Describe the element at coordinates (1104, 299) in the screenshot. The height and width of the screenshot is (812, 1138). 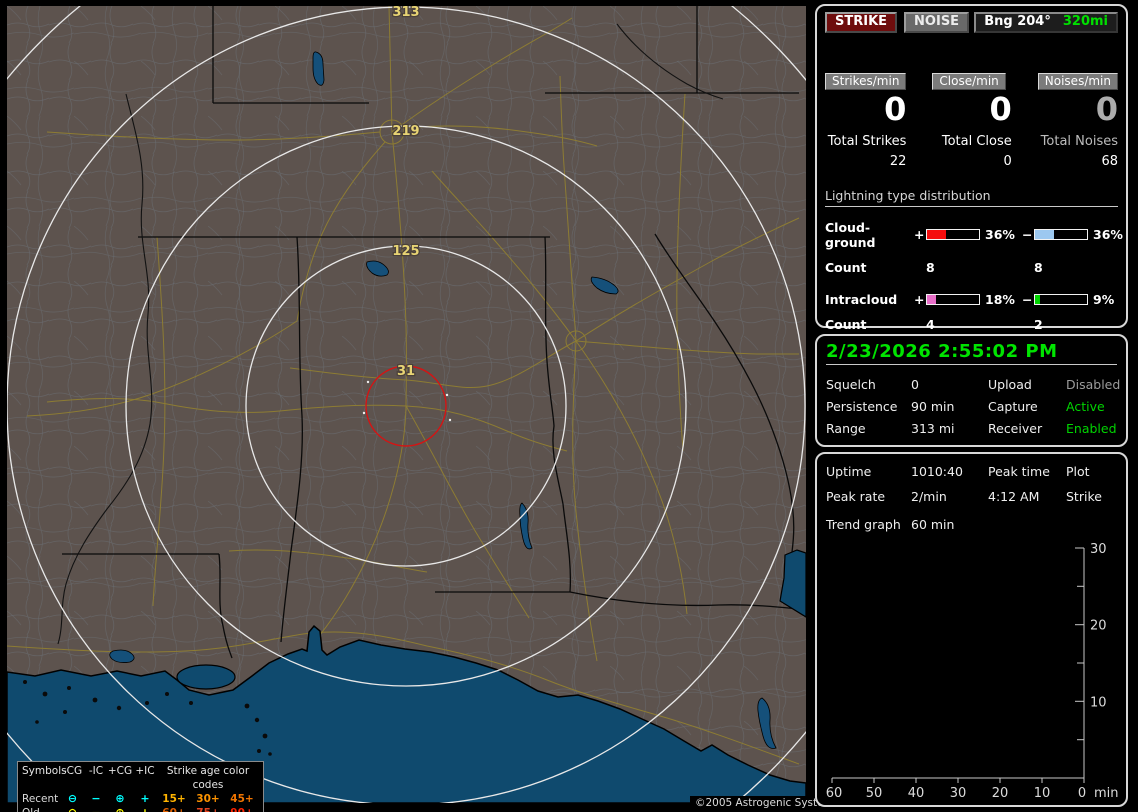
I see `ic-negative-pct: 9%` at that location.